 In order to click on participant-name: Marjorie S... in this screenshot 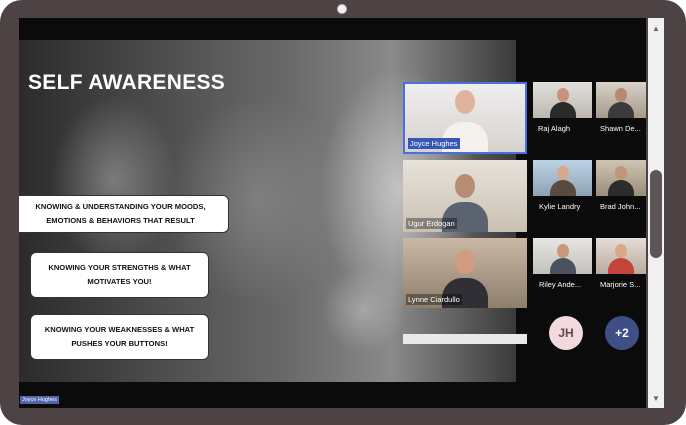, I will do `click(620, 284)`.